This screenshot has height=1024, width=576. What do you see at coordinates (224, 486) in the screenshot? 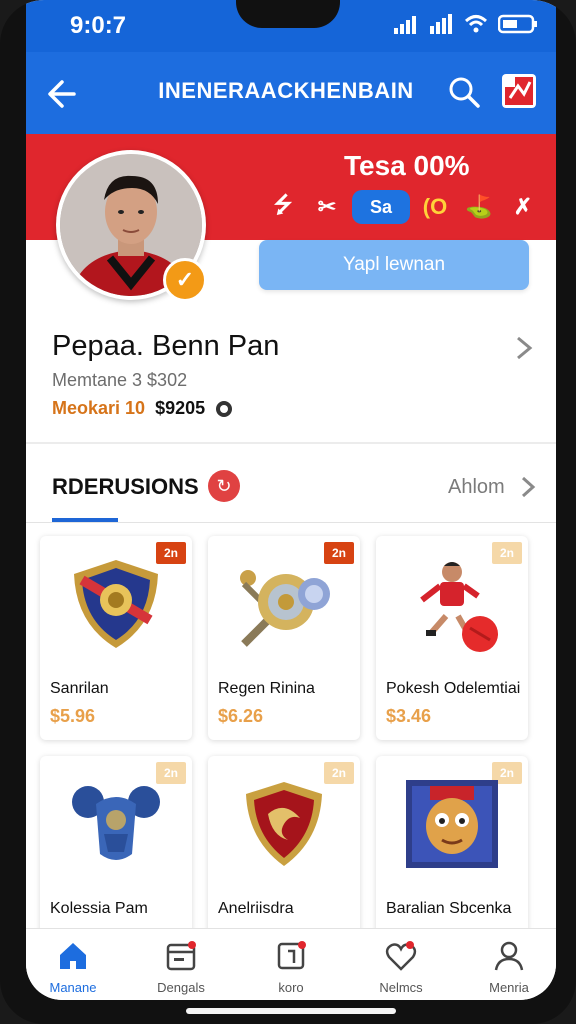
I see `refresh-icon: ↻` at bounding box center [224, 486].